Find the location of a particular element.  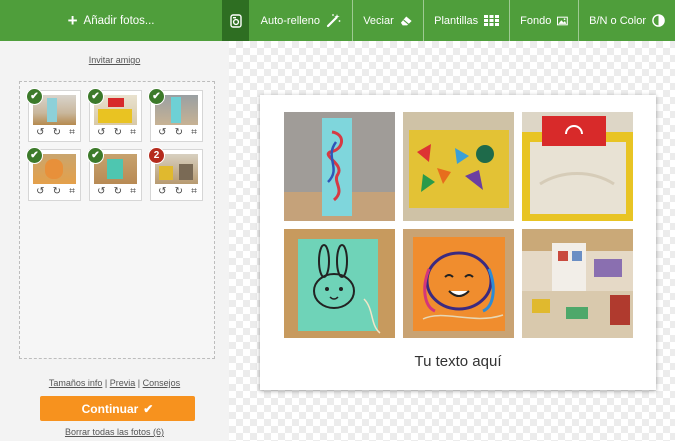

photo-thumb-3: ↺ ↻ ⌗ ✔ is located at coordinates (175, 115).